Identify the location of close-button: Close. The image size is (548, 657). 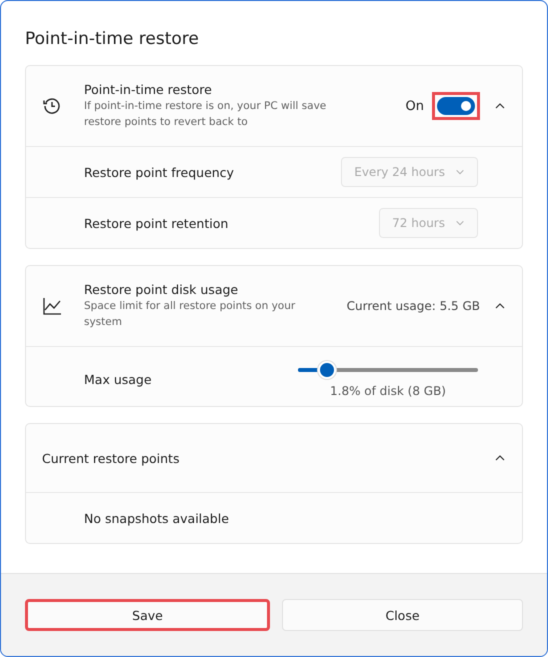
(402, 615).